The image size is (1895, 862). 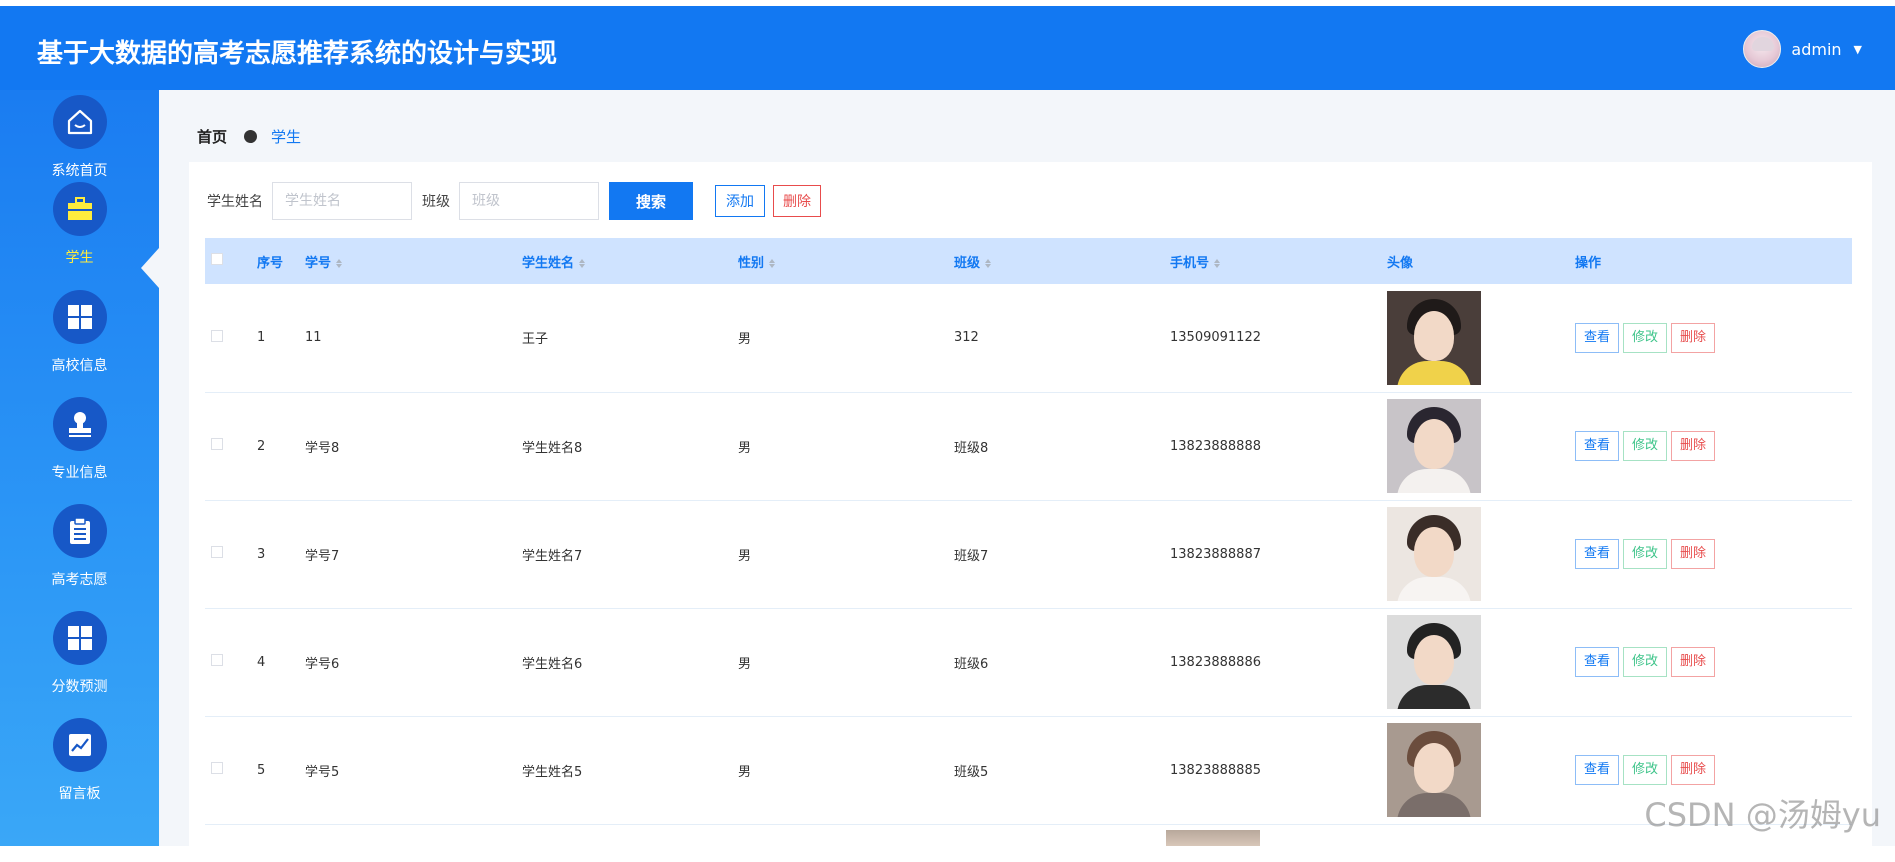 I want to click on cell-index: 3, so click(x=281, y=554).